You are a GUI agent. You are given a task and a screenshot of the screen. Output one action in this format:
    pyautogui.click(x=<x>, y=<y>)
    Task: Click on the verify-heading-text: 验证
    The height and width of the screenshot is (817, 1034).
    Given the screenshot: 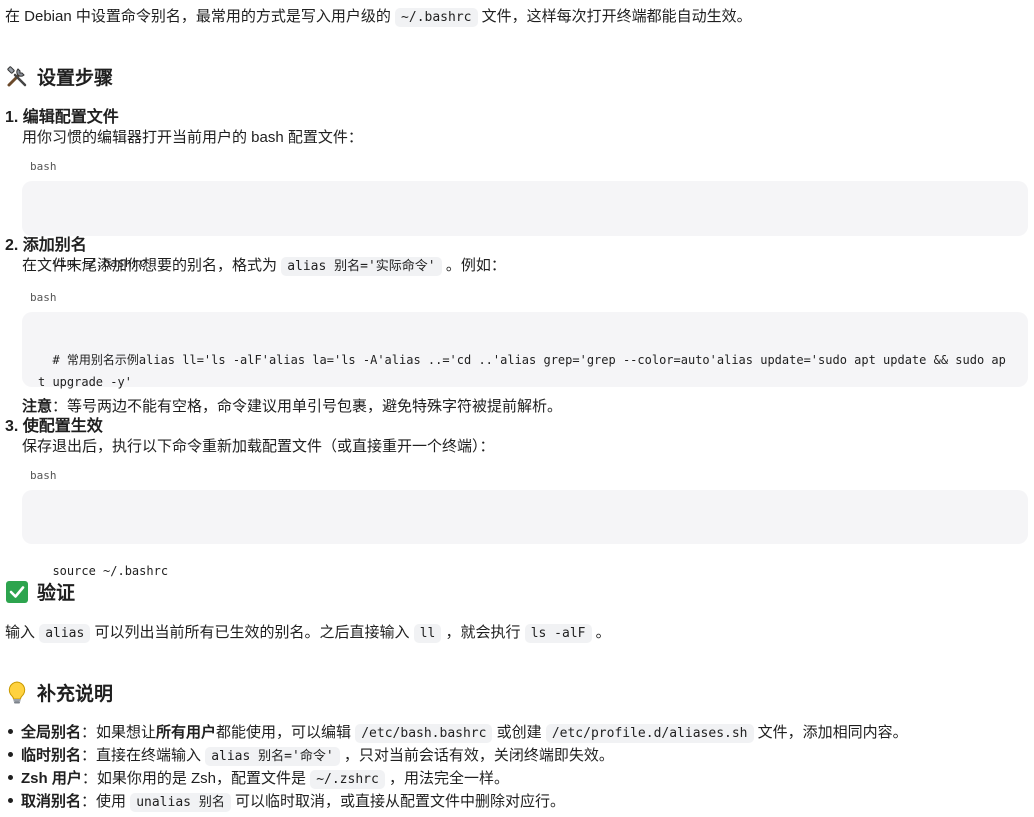 What is the action you would take?
    pyautogui.click(x=56, y=593)
    